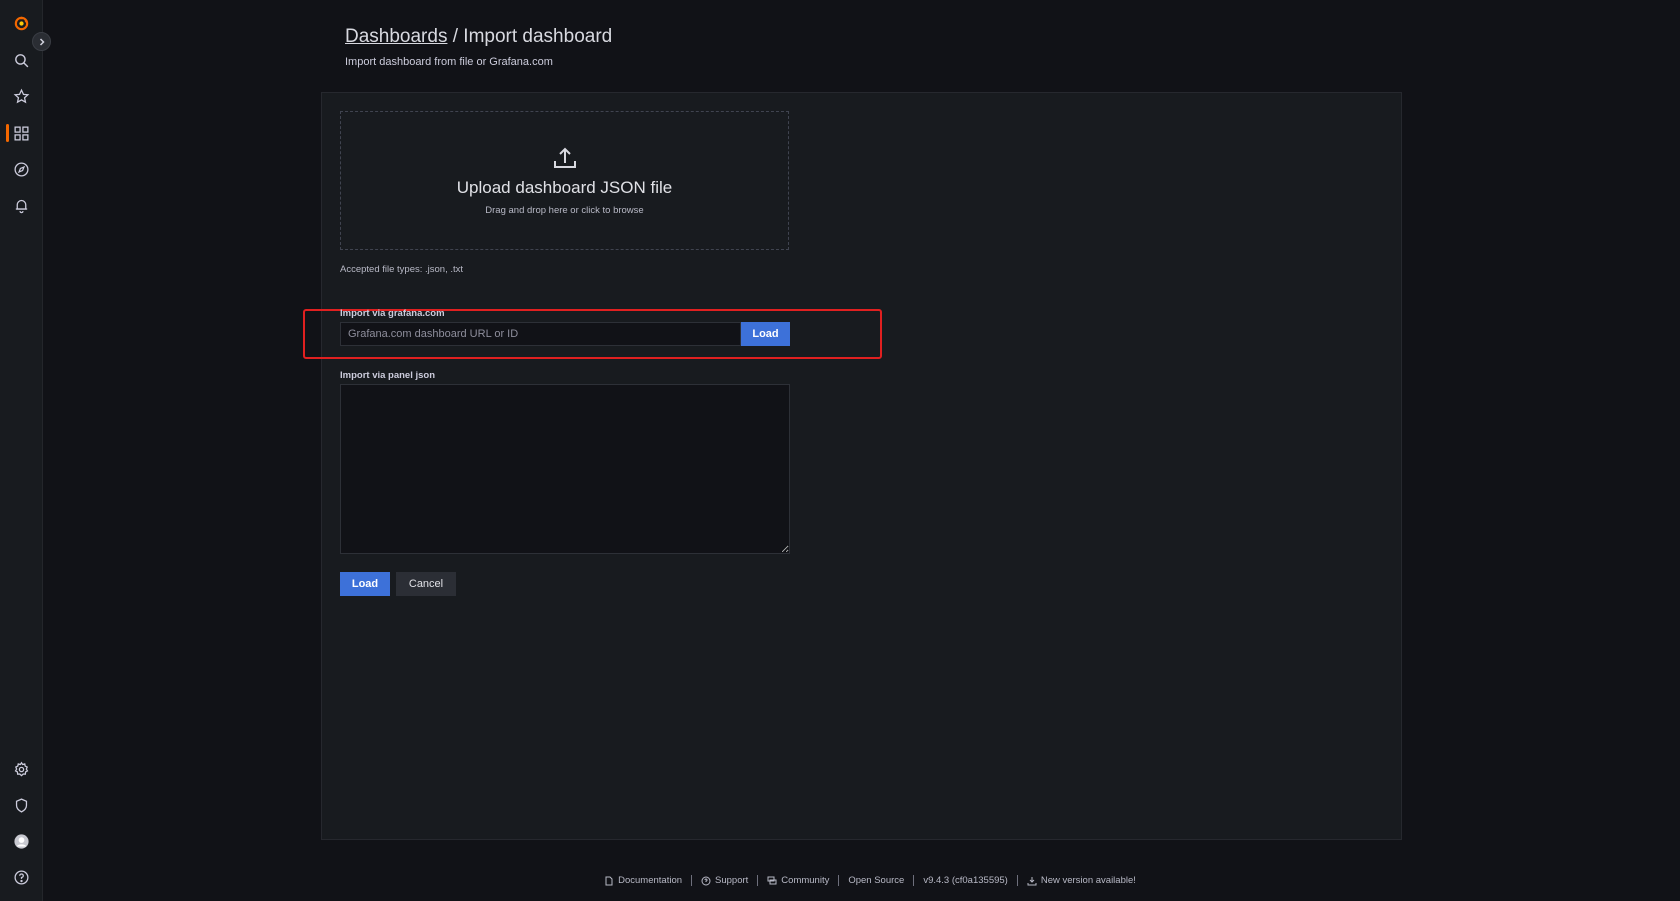 Image resolution: width=1680 pixels, height=901 pixels. Describe the element at coordinates (388, 375) in the screenshot. I see `panel-json-label: Import via panel json` at that location.